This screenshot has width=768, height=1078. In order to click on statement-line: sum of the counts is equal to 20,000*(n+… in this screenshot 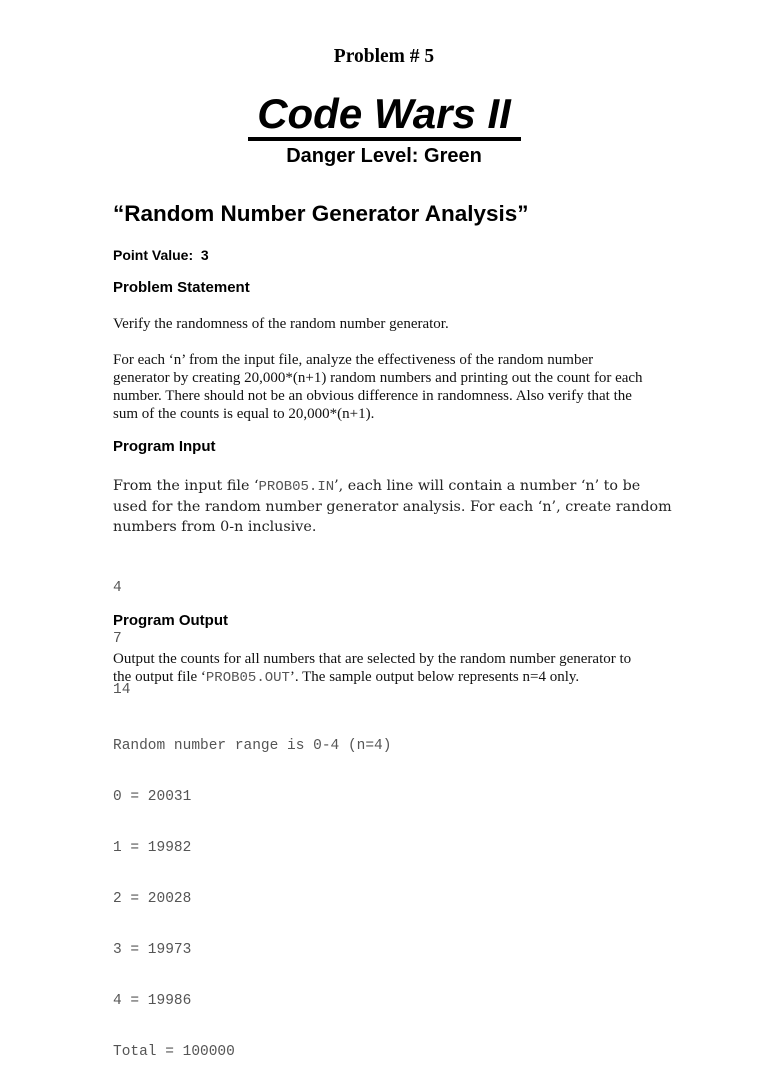, I will do `click(244, 414)`.